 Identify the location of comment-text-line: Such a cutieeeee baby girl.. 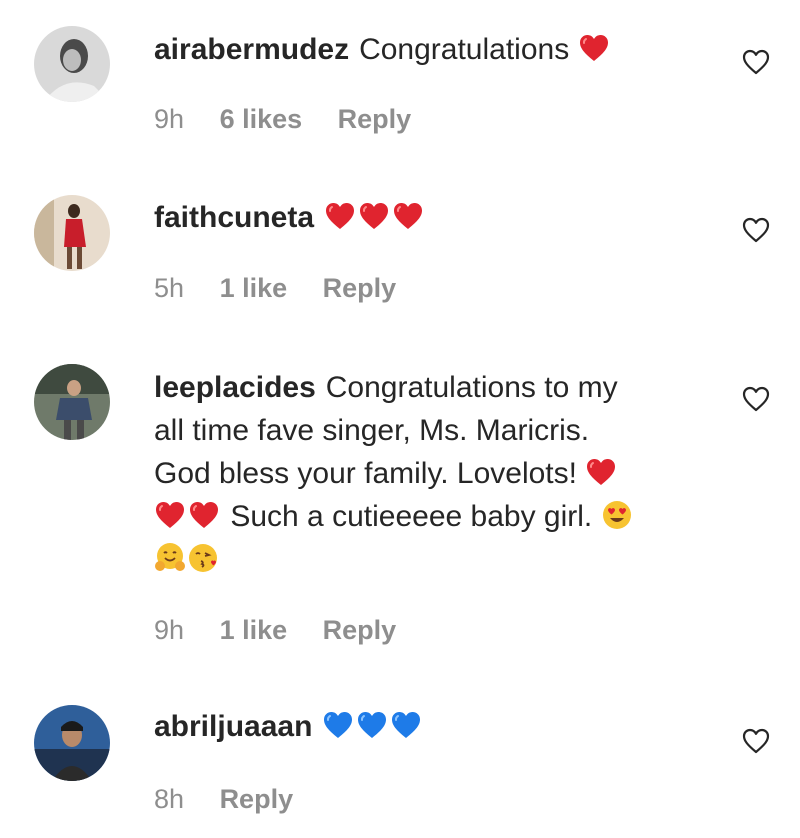
(411, 516).